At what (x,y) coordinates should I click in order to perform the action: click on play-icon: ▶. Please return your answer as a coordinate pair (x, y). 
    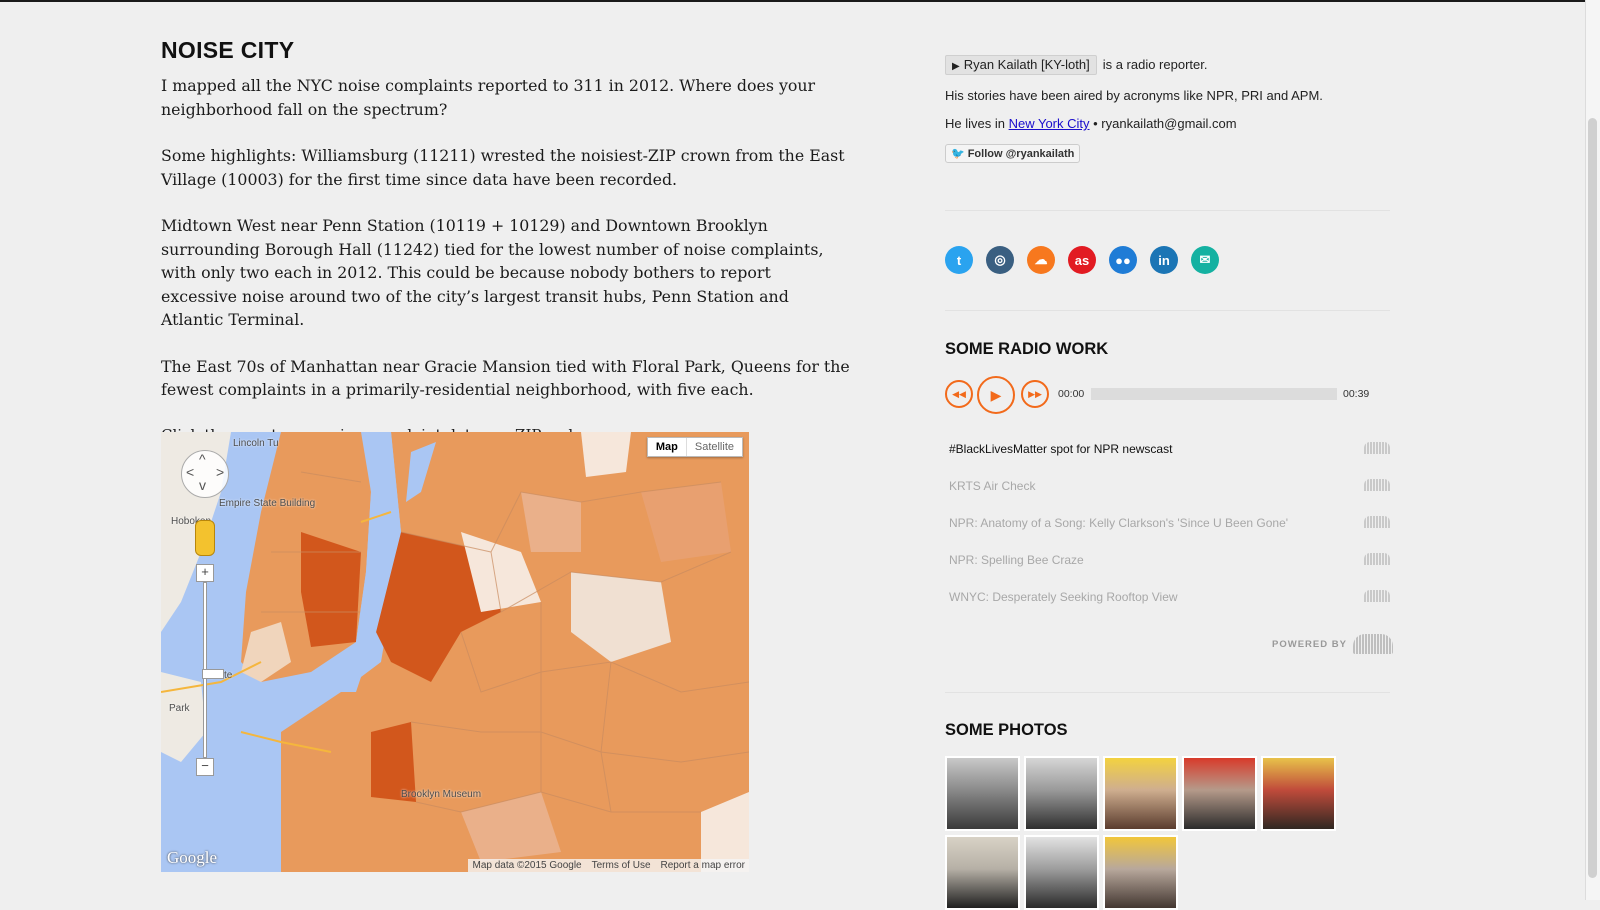
    Looking at the image, I should click on (996, 394).